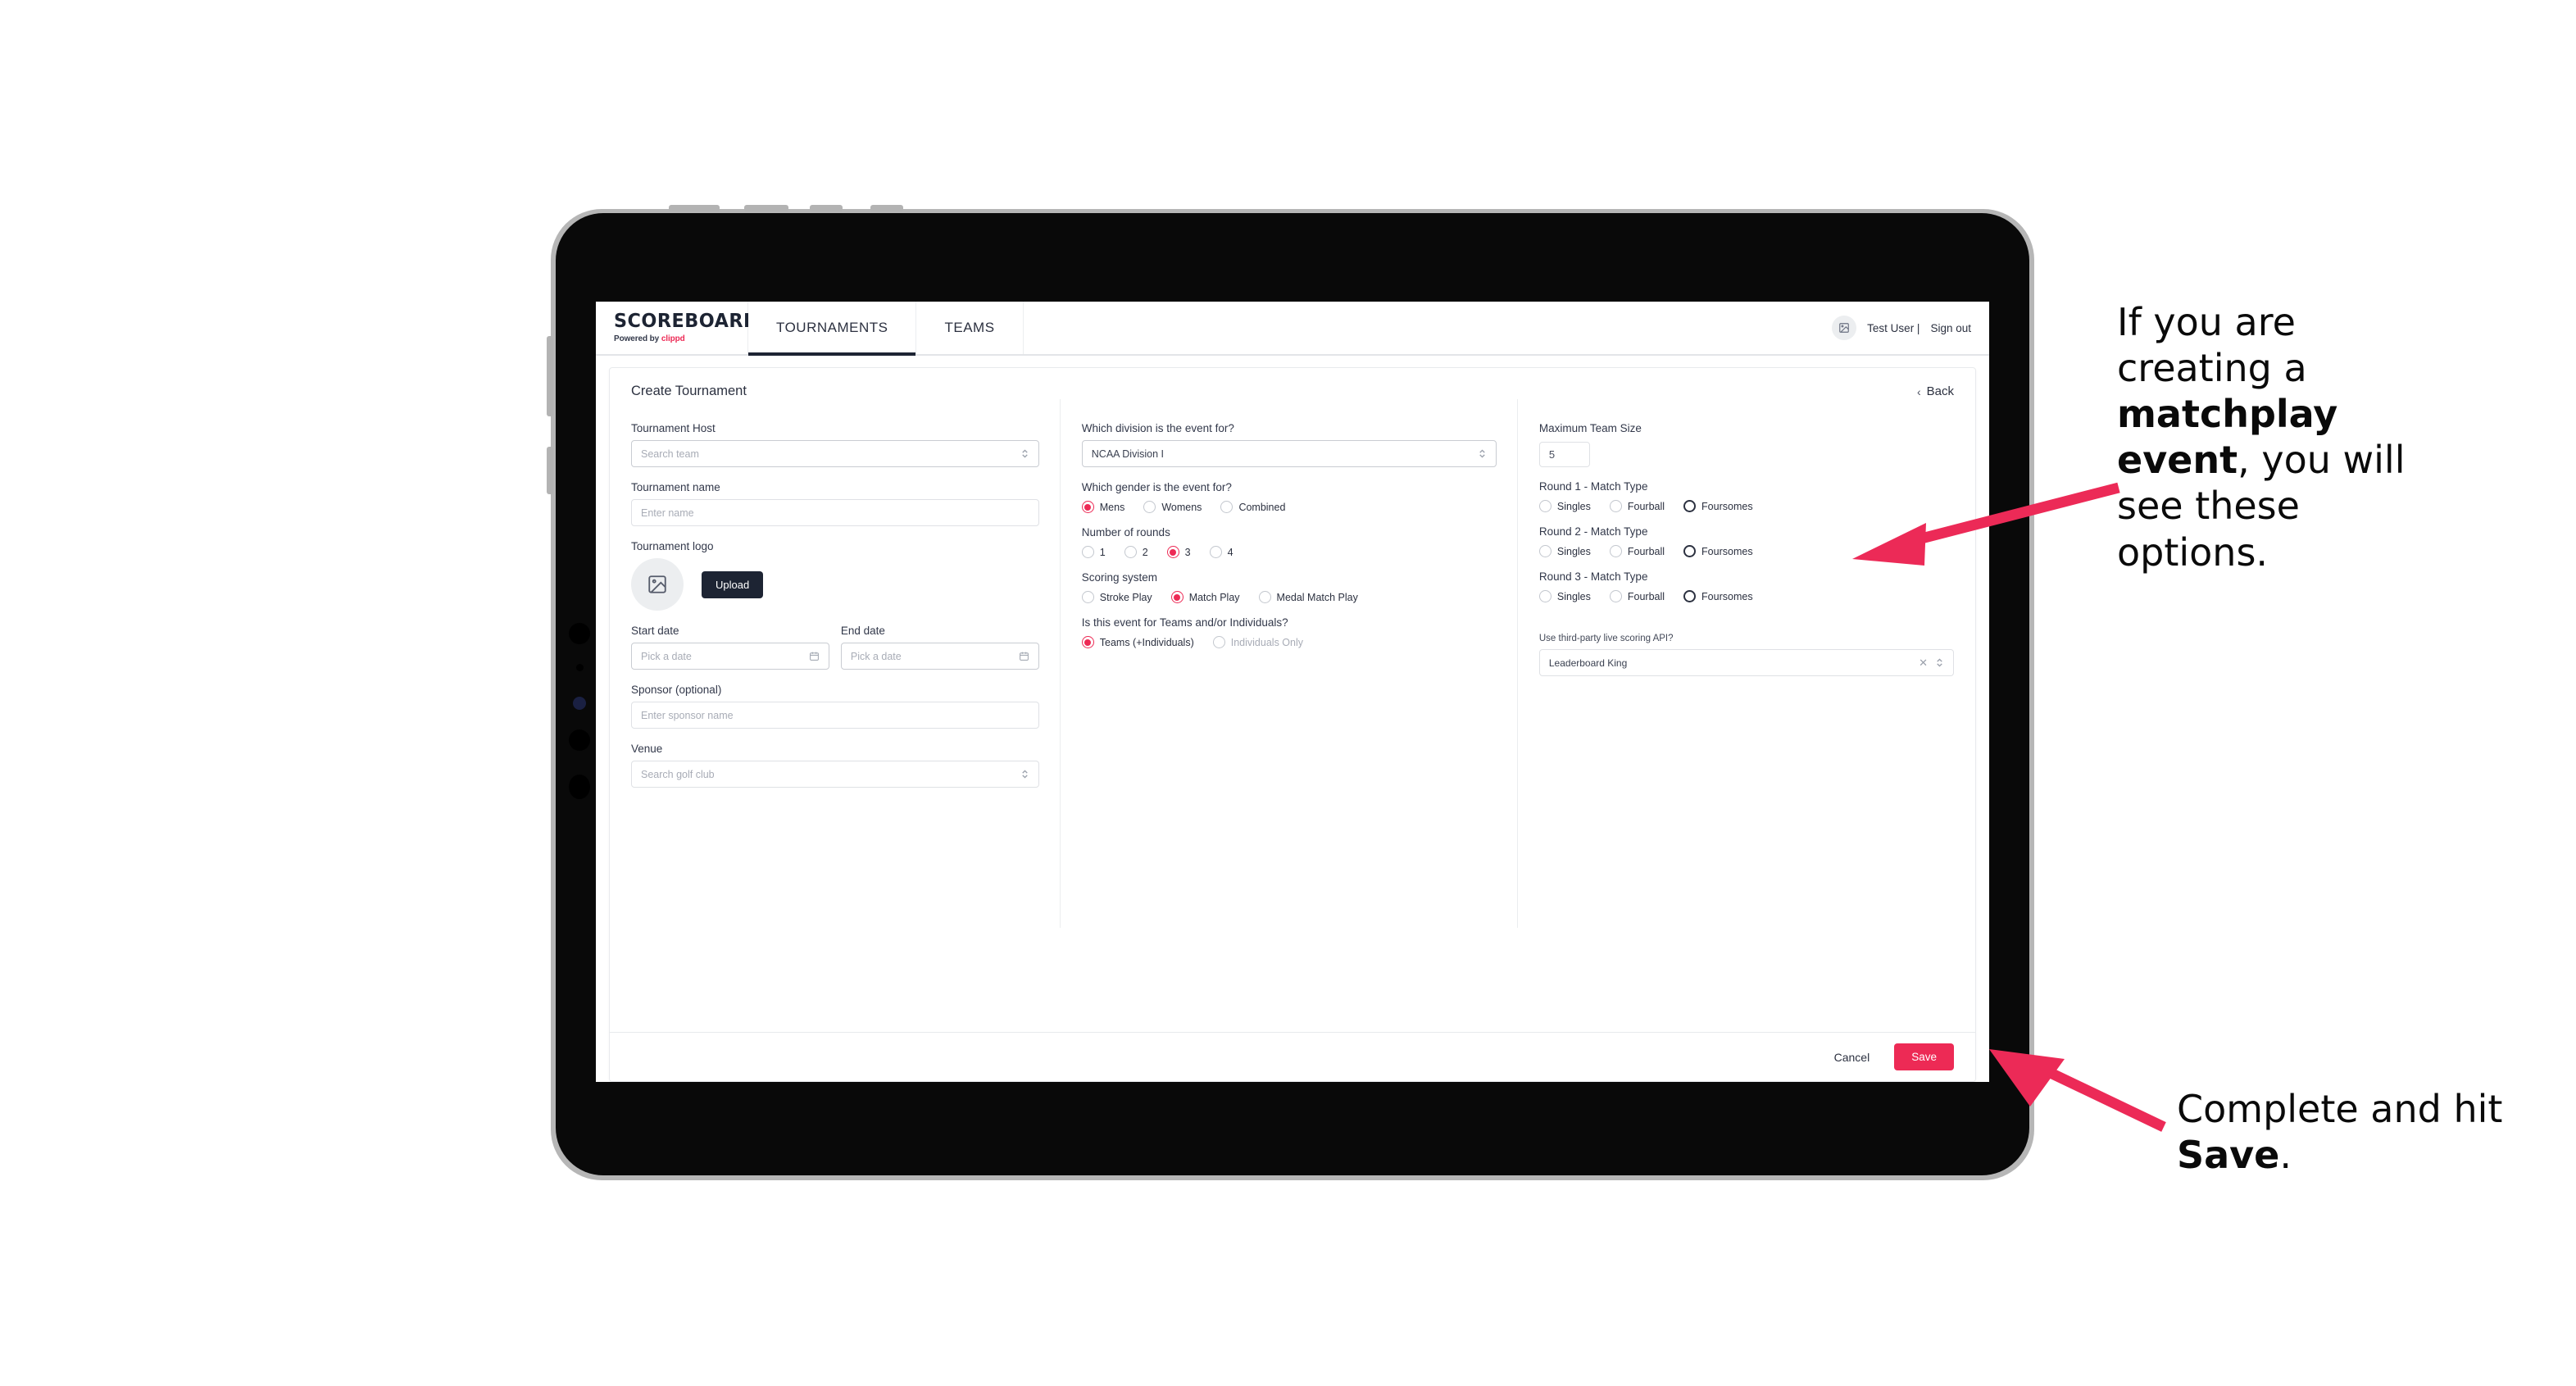 The image size is (2576, 1386). What do you see at coordinates (673, 338) in the screenshot?
I see `brand-sub-accent: clippd` at bounding box center [673, 338].